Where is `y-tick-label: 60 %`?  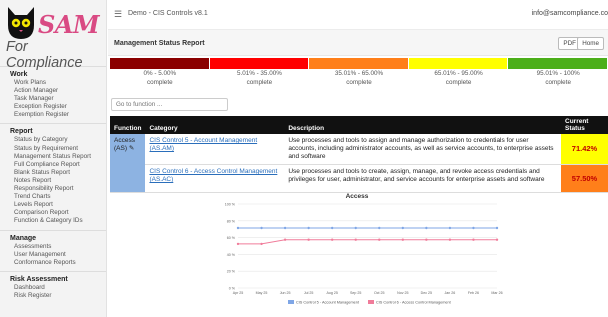
y-tick-label: 60 % is located at coordinates (231, 238).